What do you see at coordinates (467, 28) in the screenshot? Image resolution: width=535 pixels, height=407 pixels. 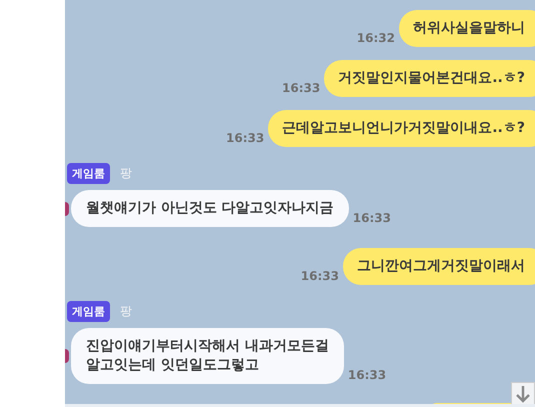 I see `message-bubble: 허위사실을말하니` at bounding box center [467, 28].